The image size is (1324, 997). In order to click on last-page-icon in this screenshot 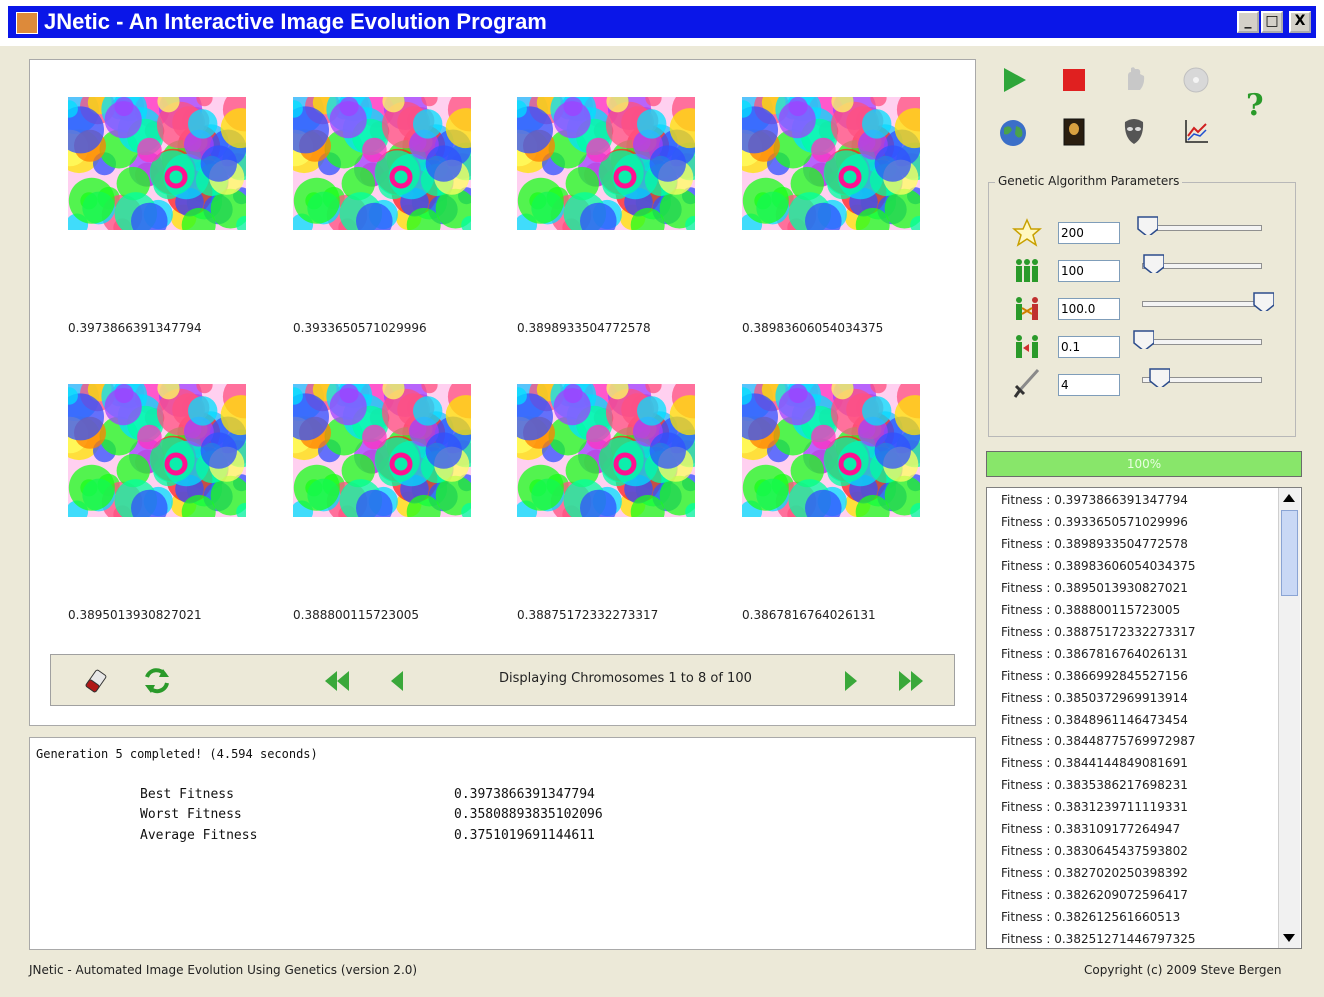, I will do `click(910, 681)`.